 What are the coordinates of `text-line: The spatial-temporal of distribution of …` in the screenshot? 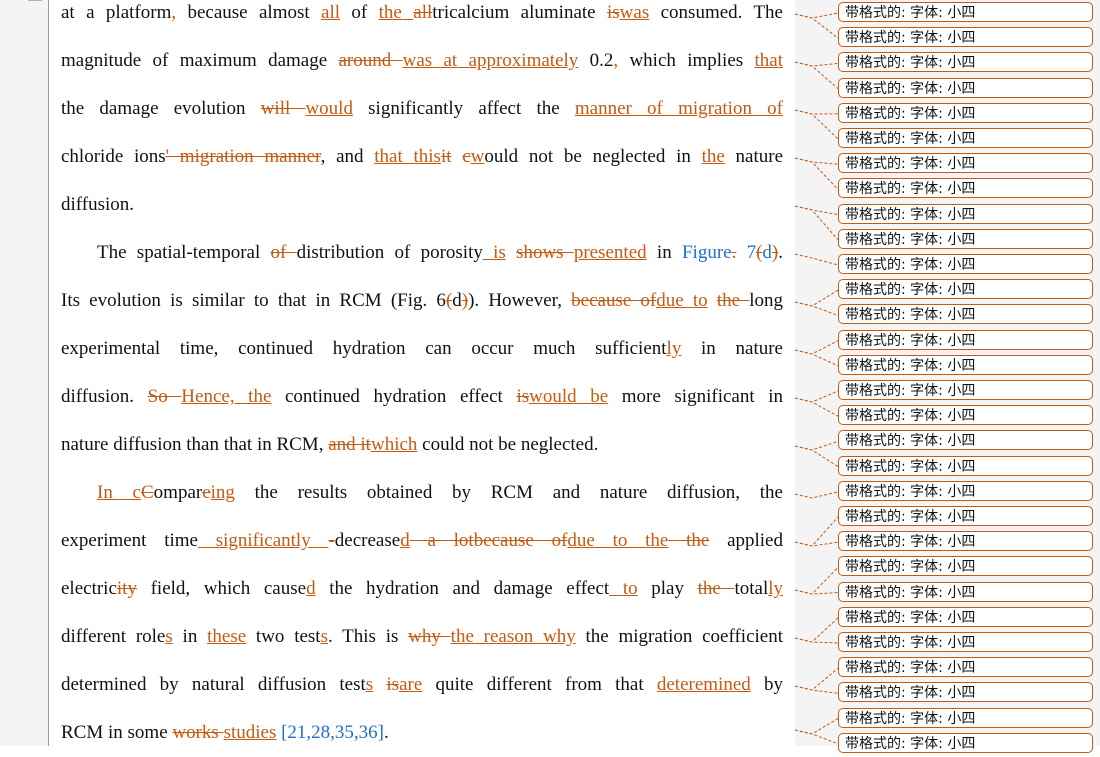 It's located at (422, 253).